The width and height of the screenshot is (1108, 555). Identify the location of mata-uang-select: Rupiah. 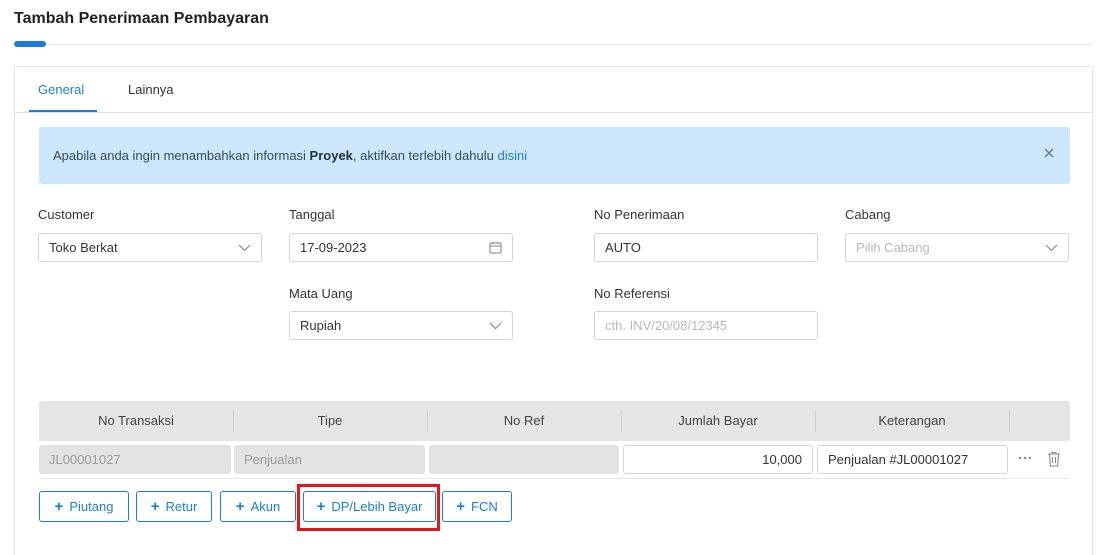
(401, 325).